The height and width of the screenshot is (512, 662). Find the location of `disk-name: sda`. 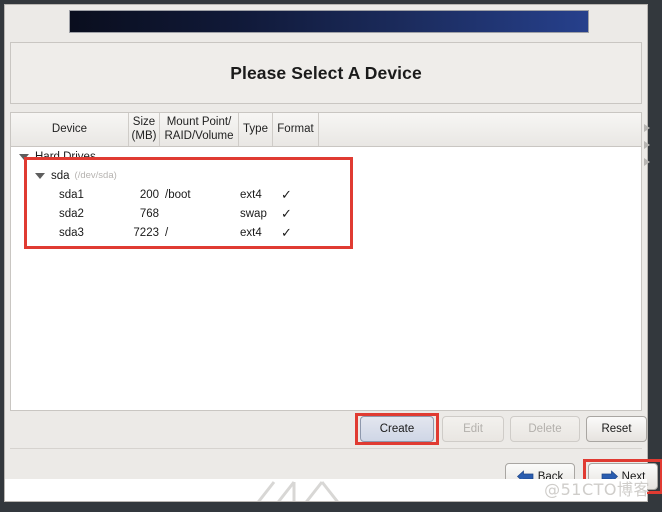

disk-name: sda is located at coordinates (60, 175).